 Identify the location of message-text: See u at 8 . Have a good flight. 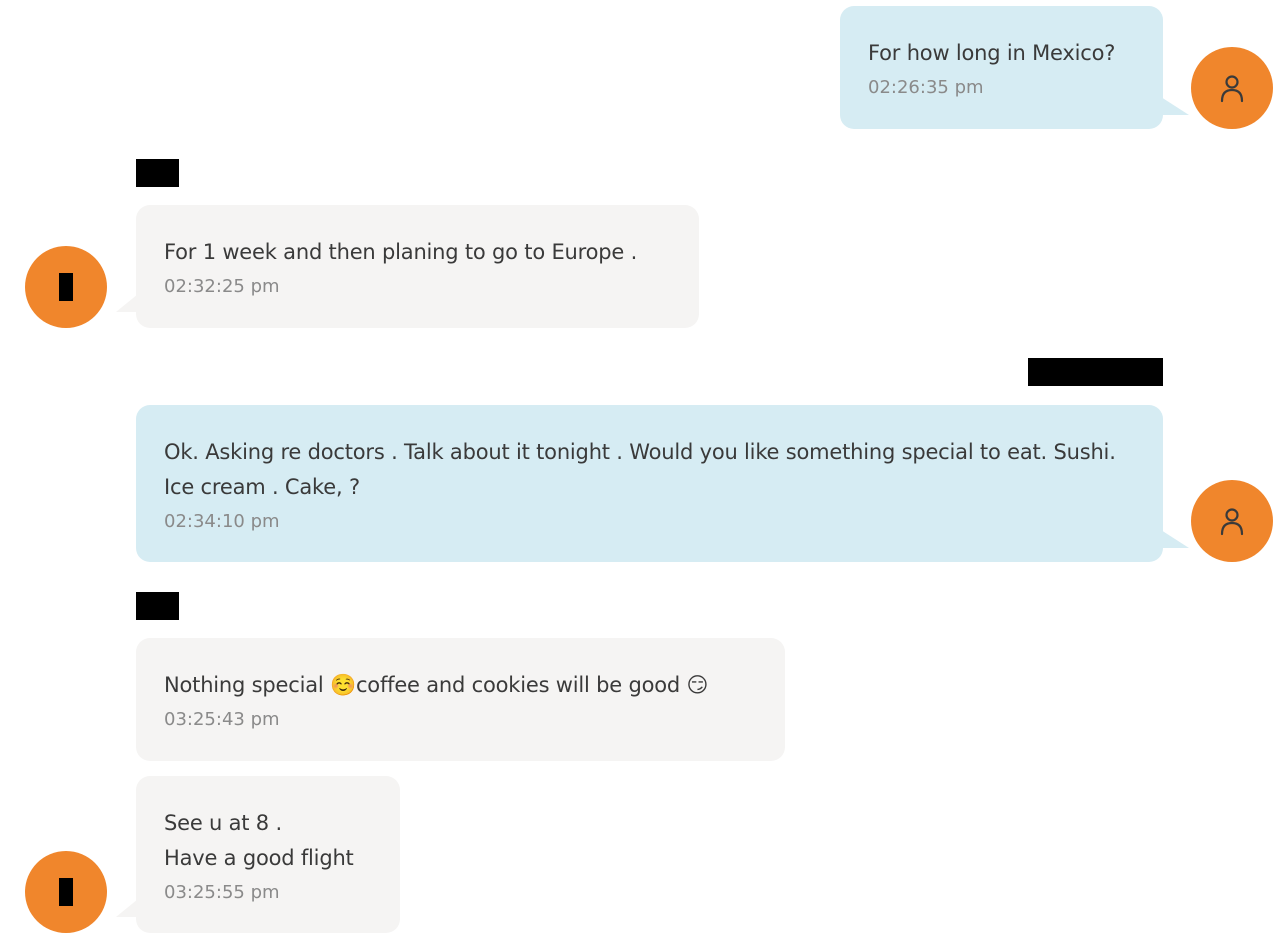
(259, 840).